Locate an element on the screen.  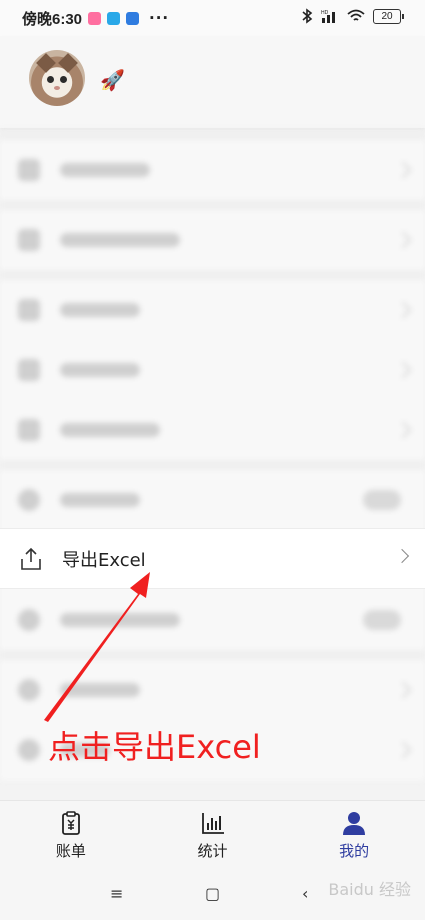
svg-text: HD is located at coordinates (325, 13).